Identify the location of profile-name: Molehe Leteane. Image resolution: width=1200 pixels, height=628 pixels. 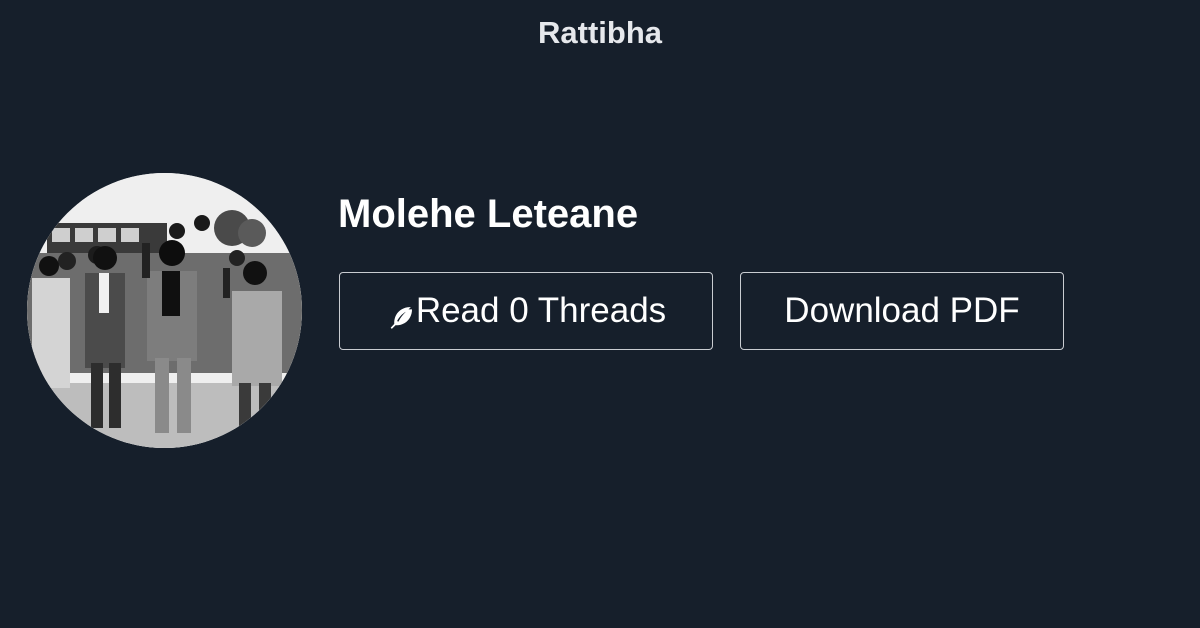
(488, 214).